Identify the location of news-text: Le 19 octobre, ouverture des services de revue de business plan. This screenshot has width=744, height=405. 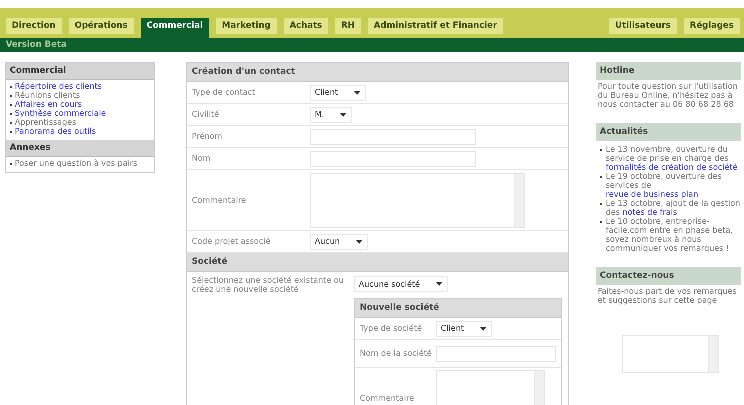
(664, 185).